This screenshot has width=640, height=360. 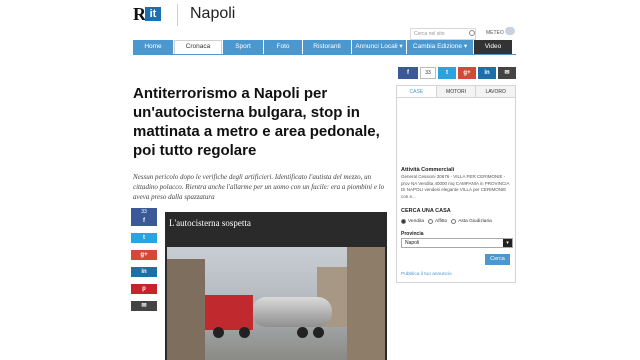 What do you see at coordinates (139, 14) in the screenshot?
I see `logo-letter: R` at bounding box center [139, 14].